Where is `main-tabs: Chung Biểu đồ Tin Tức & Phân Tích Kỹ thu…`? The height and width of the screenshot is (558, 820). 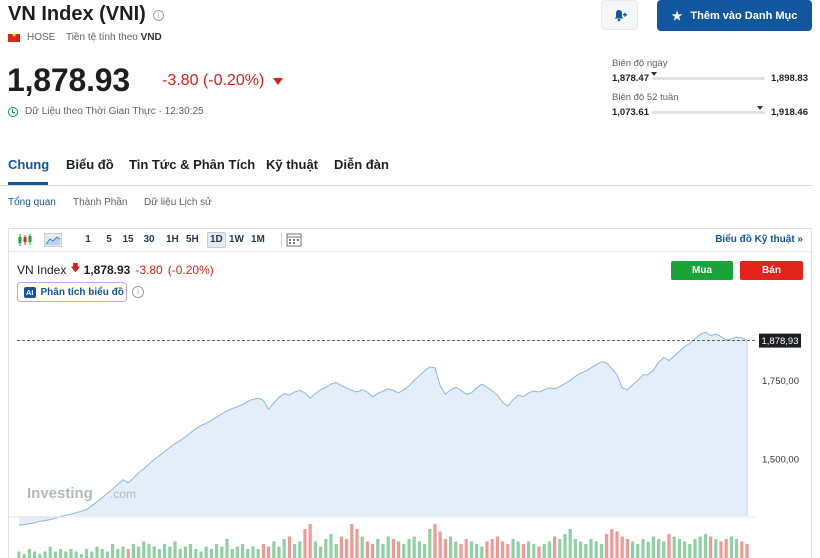
main-tabs: Chung Biểu đồ Tin Tức & Phân Tích Kỹ thu… is located at coordinates (406, 169).